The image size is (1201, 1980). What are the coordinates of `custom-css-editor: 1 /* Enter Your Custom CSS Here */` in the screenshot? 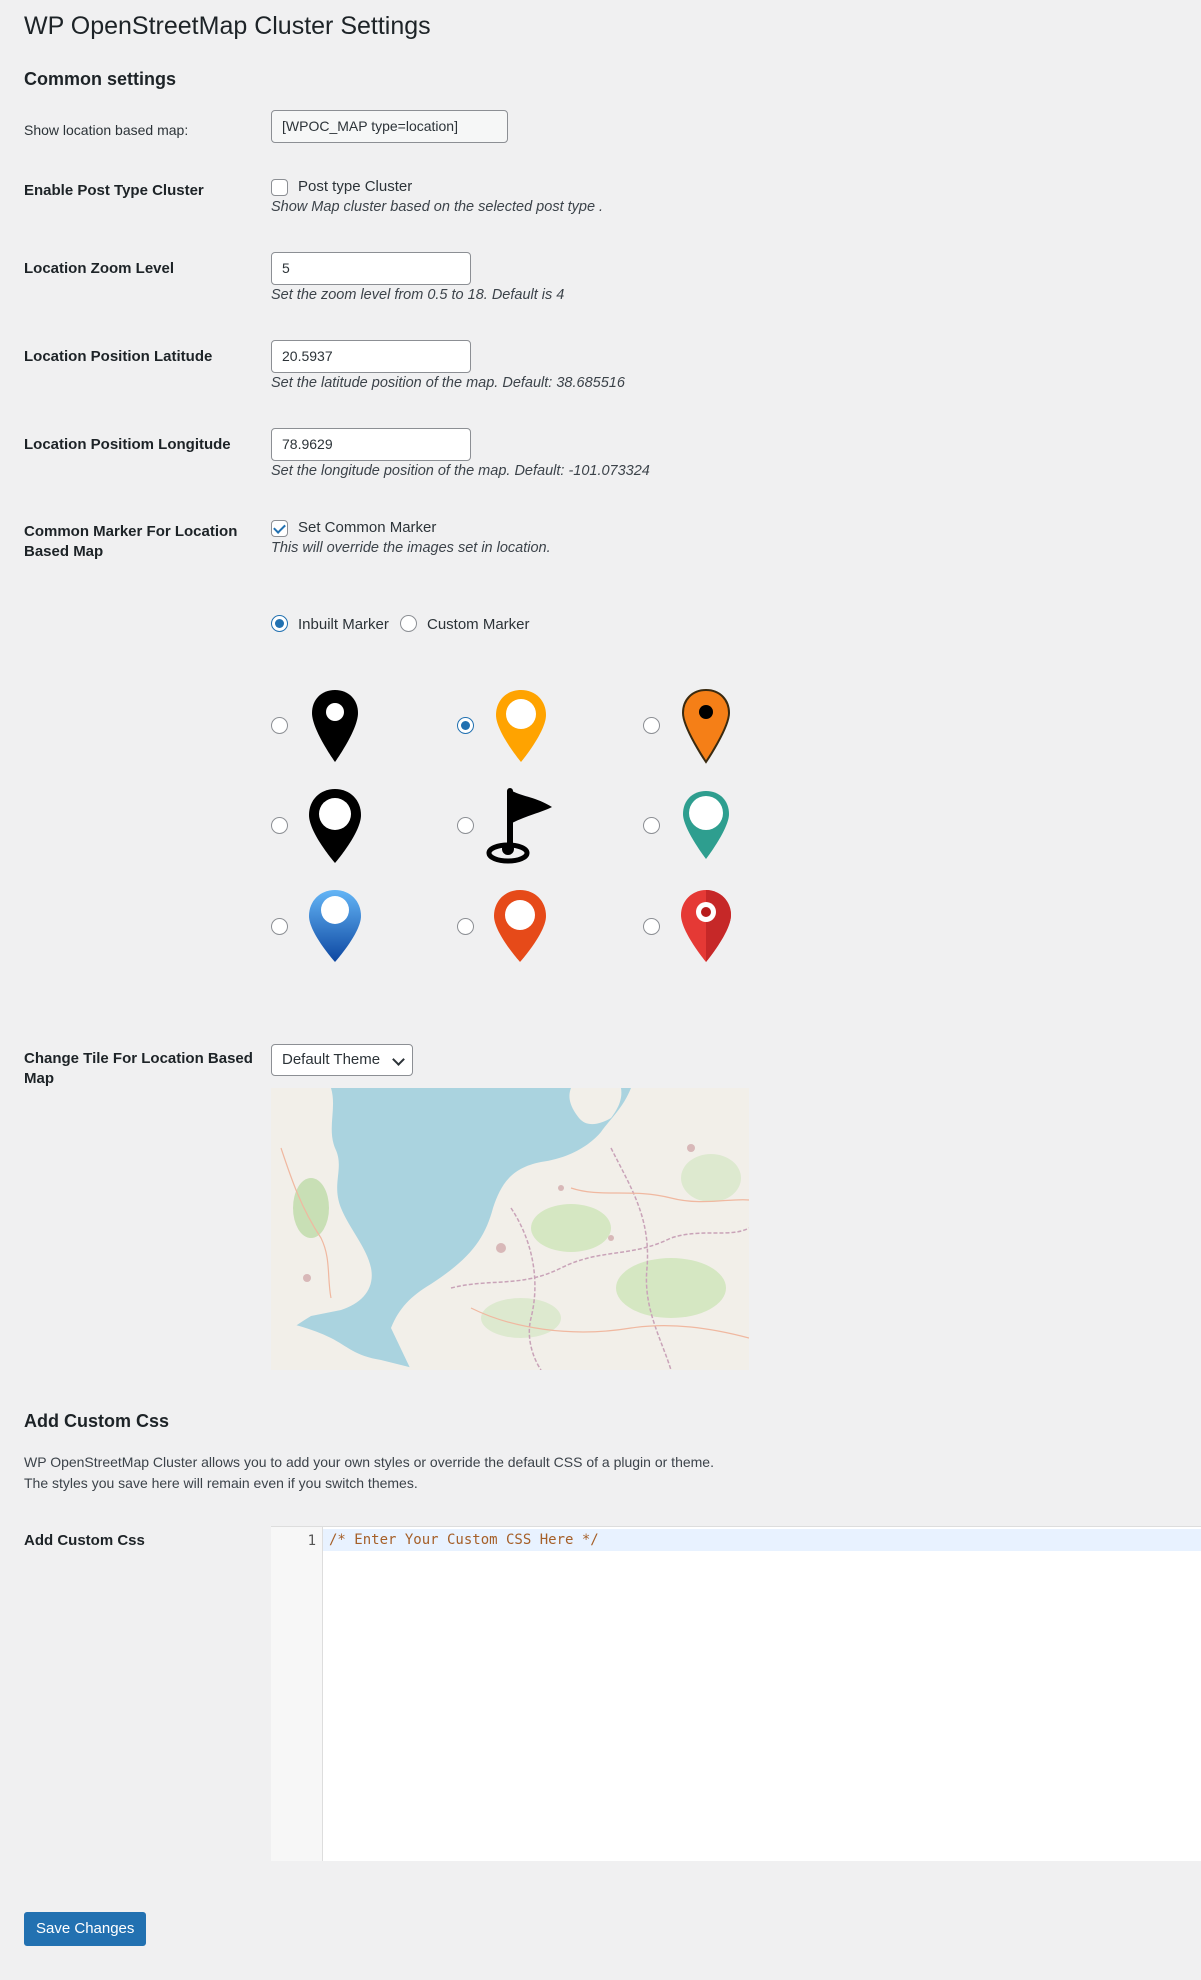 It's located at (736, 1693).